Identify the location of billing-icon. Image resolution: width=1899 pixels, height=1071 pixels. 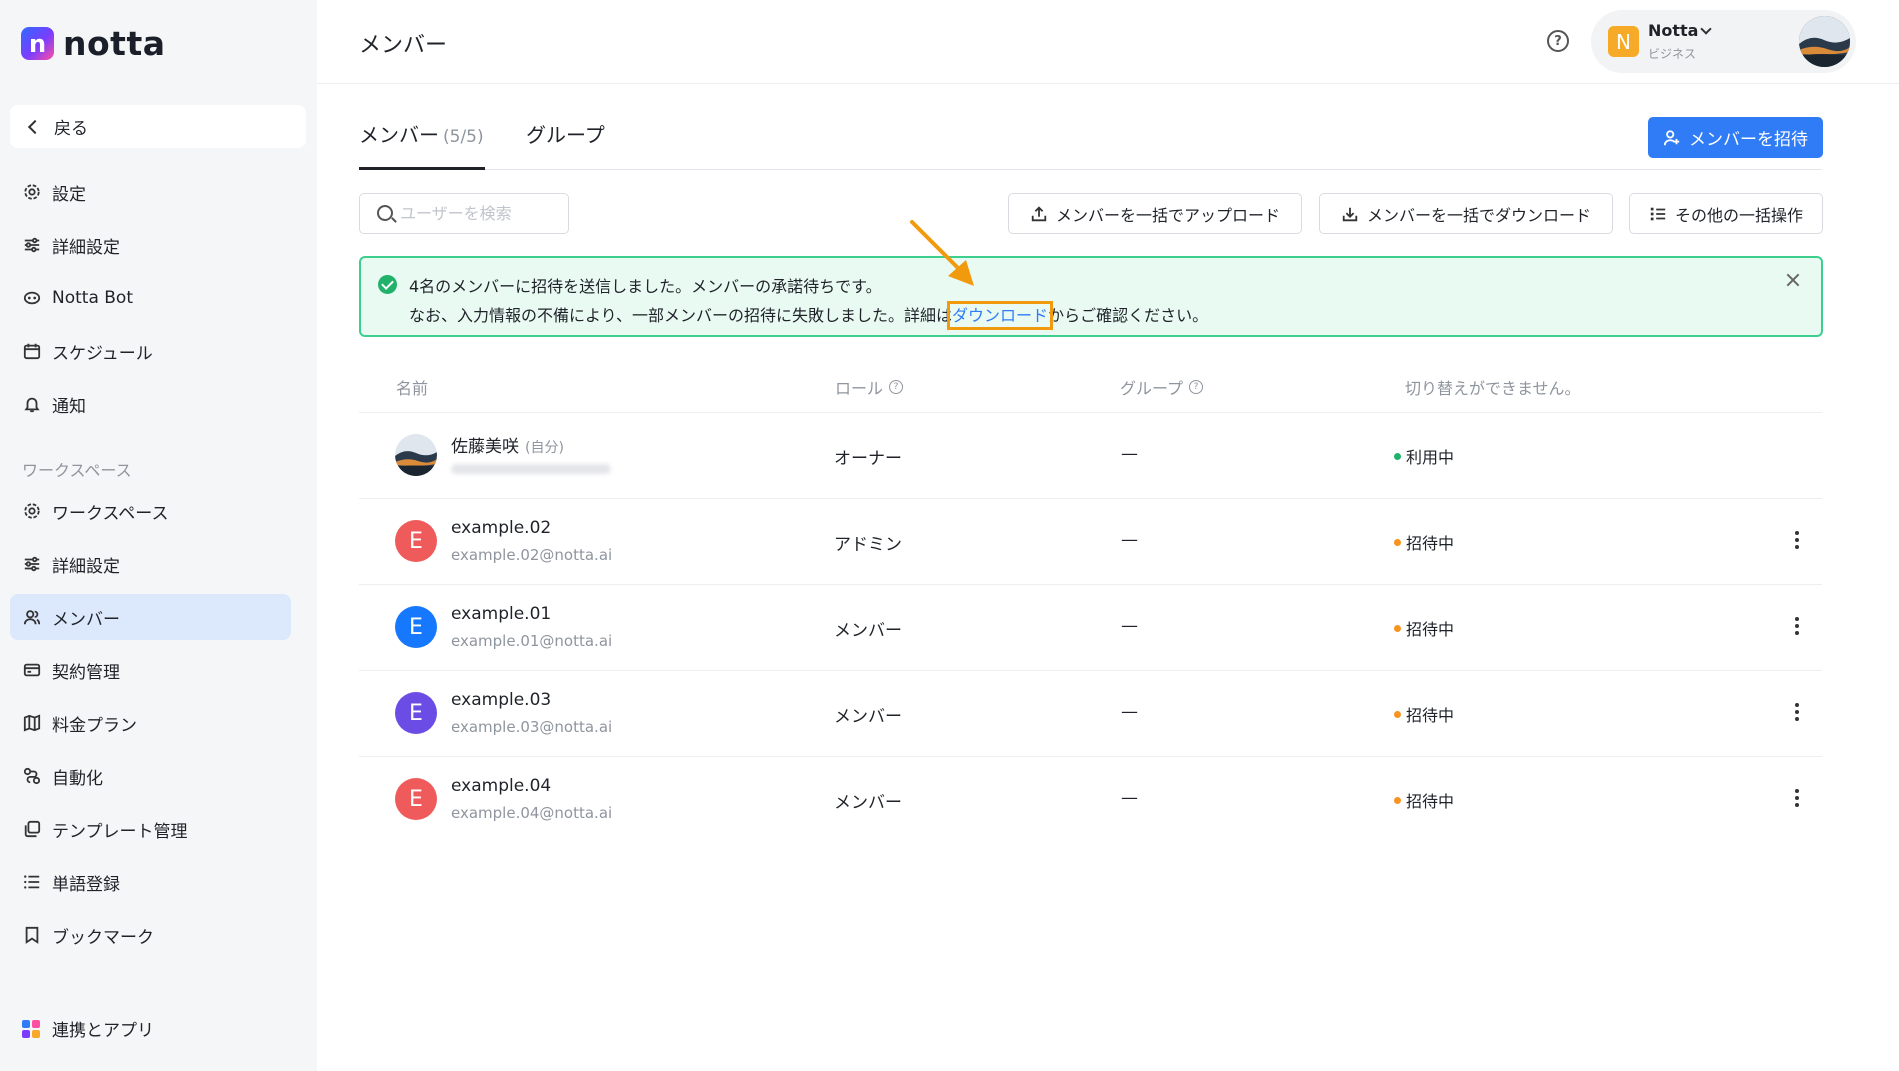
(32, 670).